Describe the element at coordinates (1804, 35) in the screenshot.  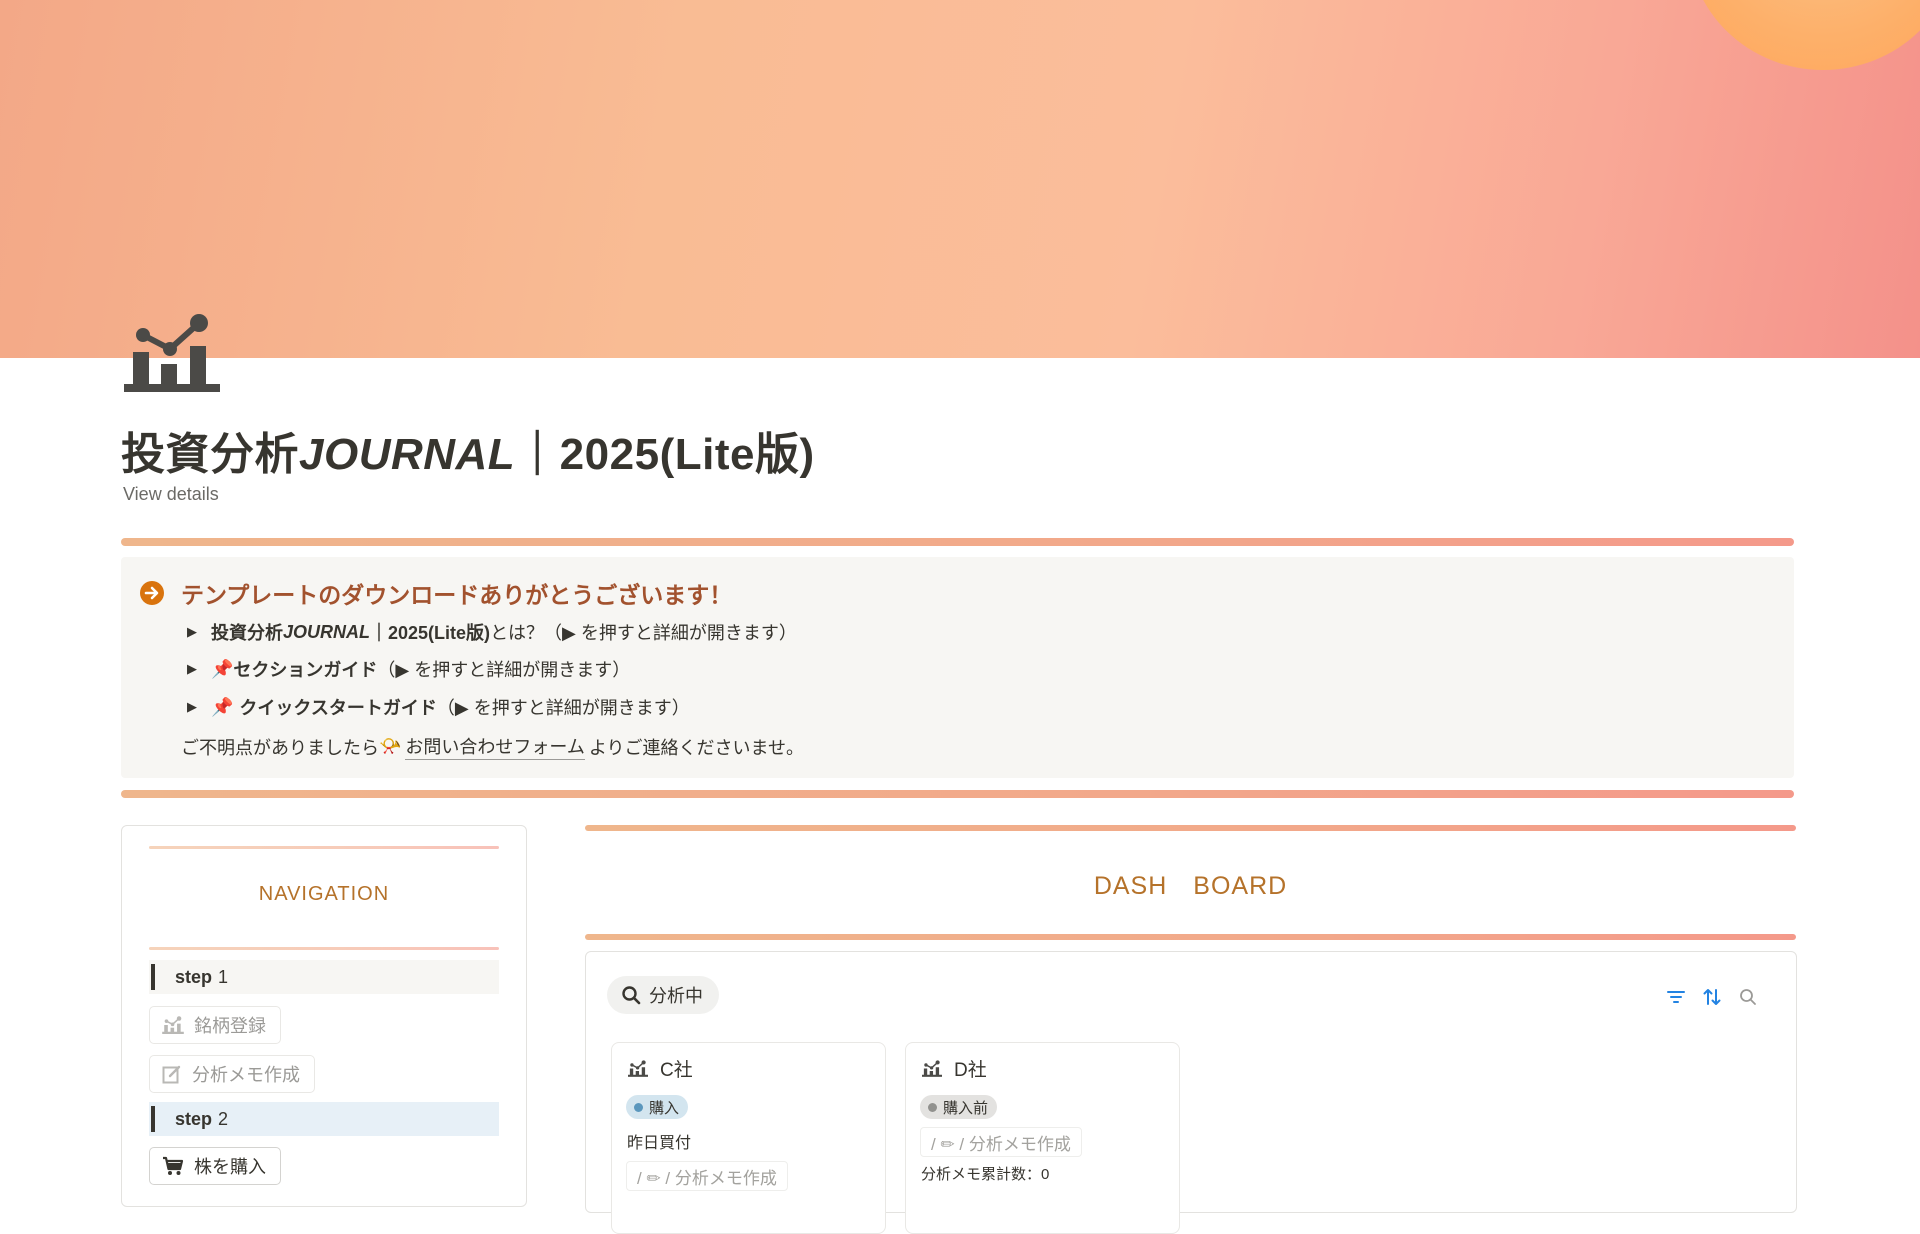
I see `cover-sun-shape` at that location.